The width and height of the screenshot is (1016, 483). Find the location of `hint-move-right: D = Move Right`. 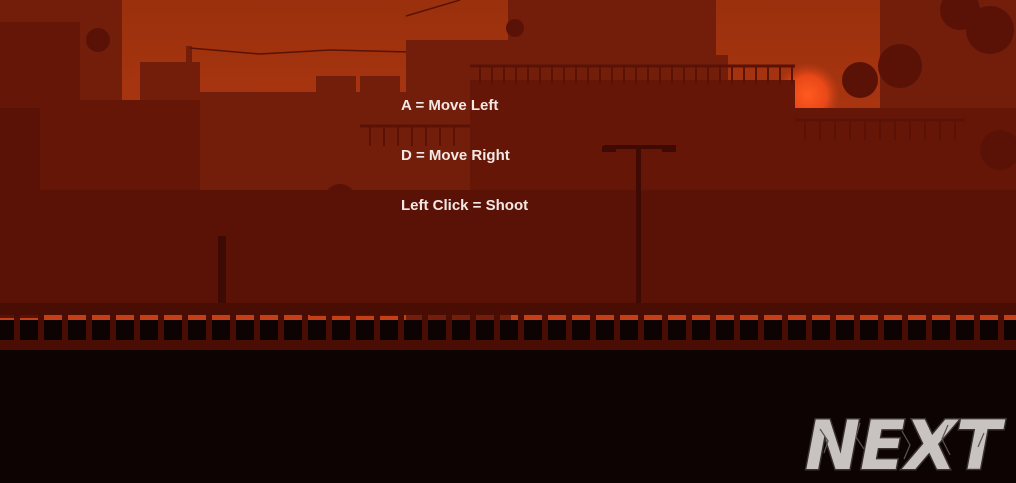

hint-move-right: D = Move Right is located at coordinates (455, 155).